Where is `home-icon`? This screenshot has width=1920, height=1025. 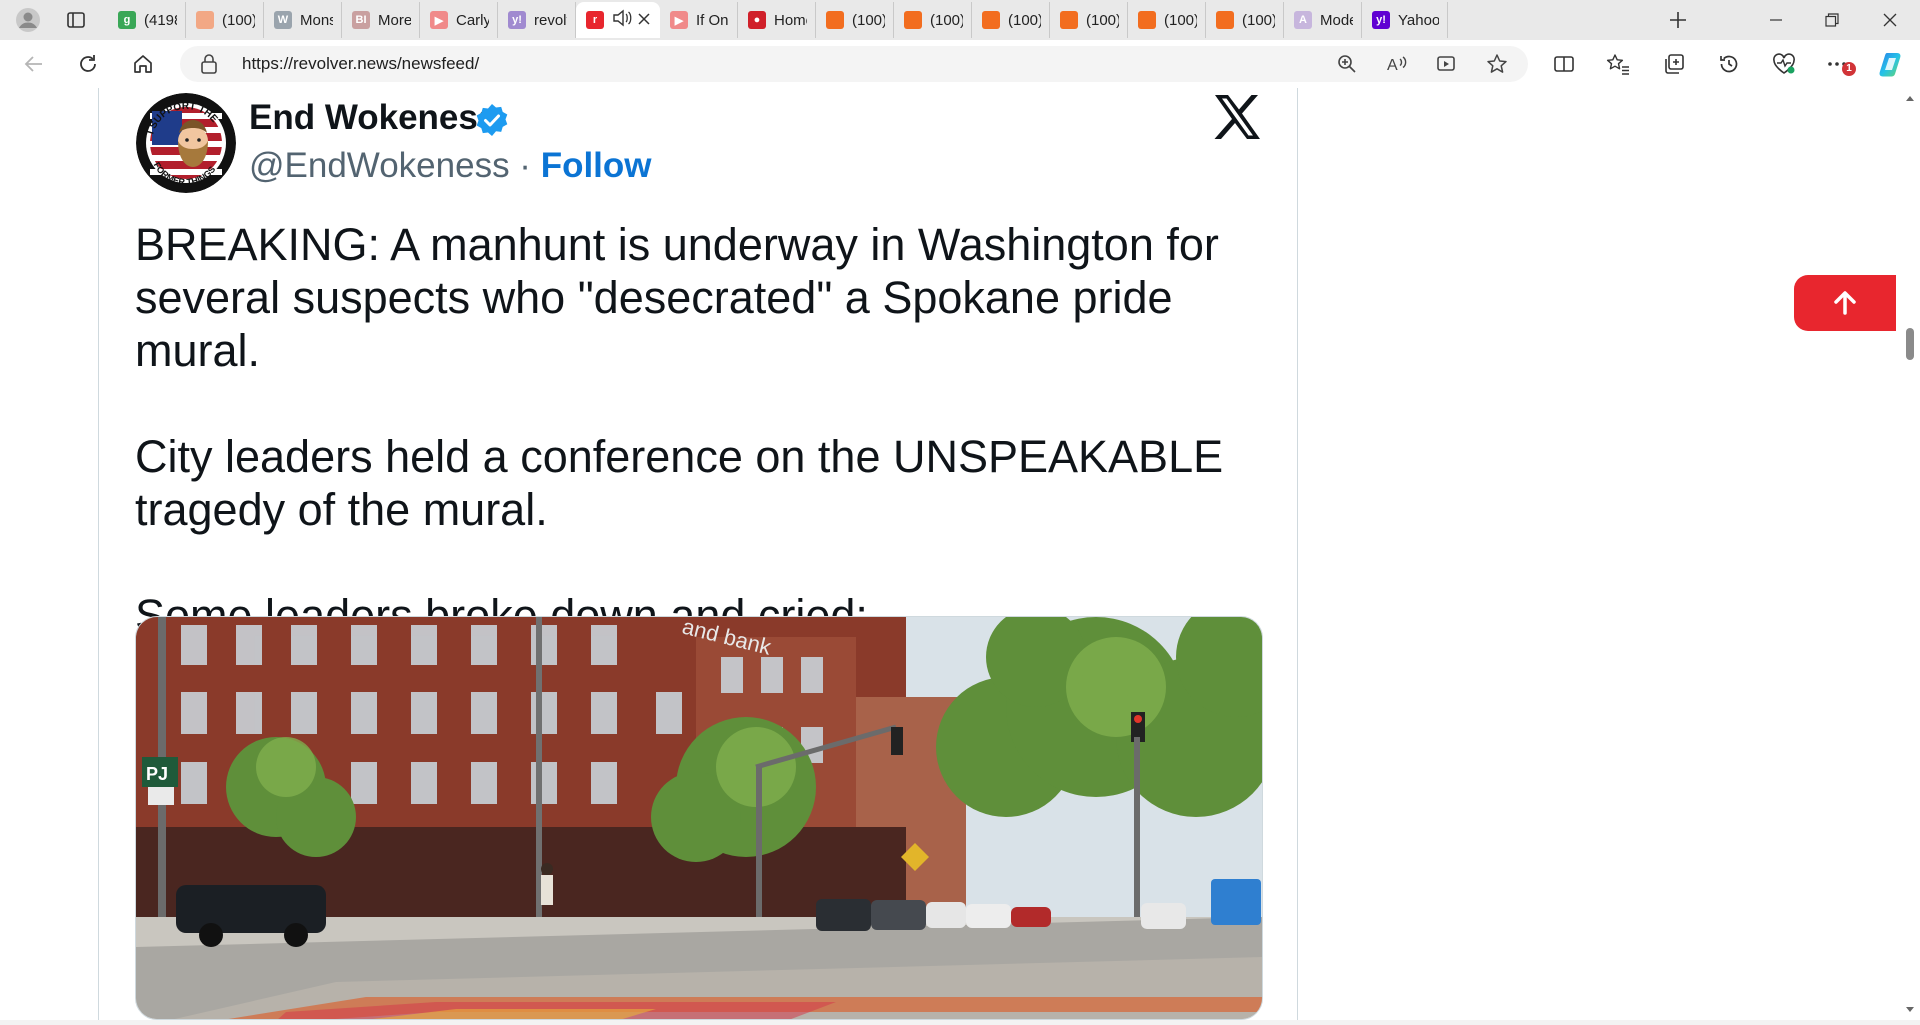
home-icon is located at coordinates (143, 64).